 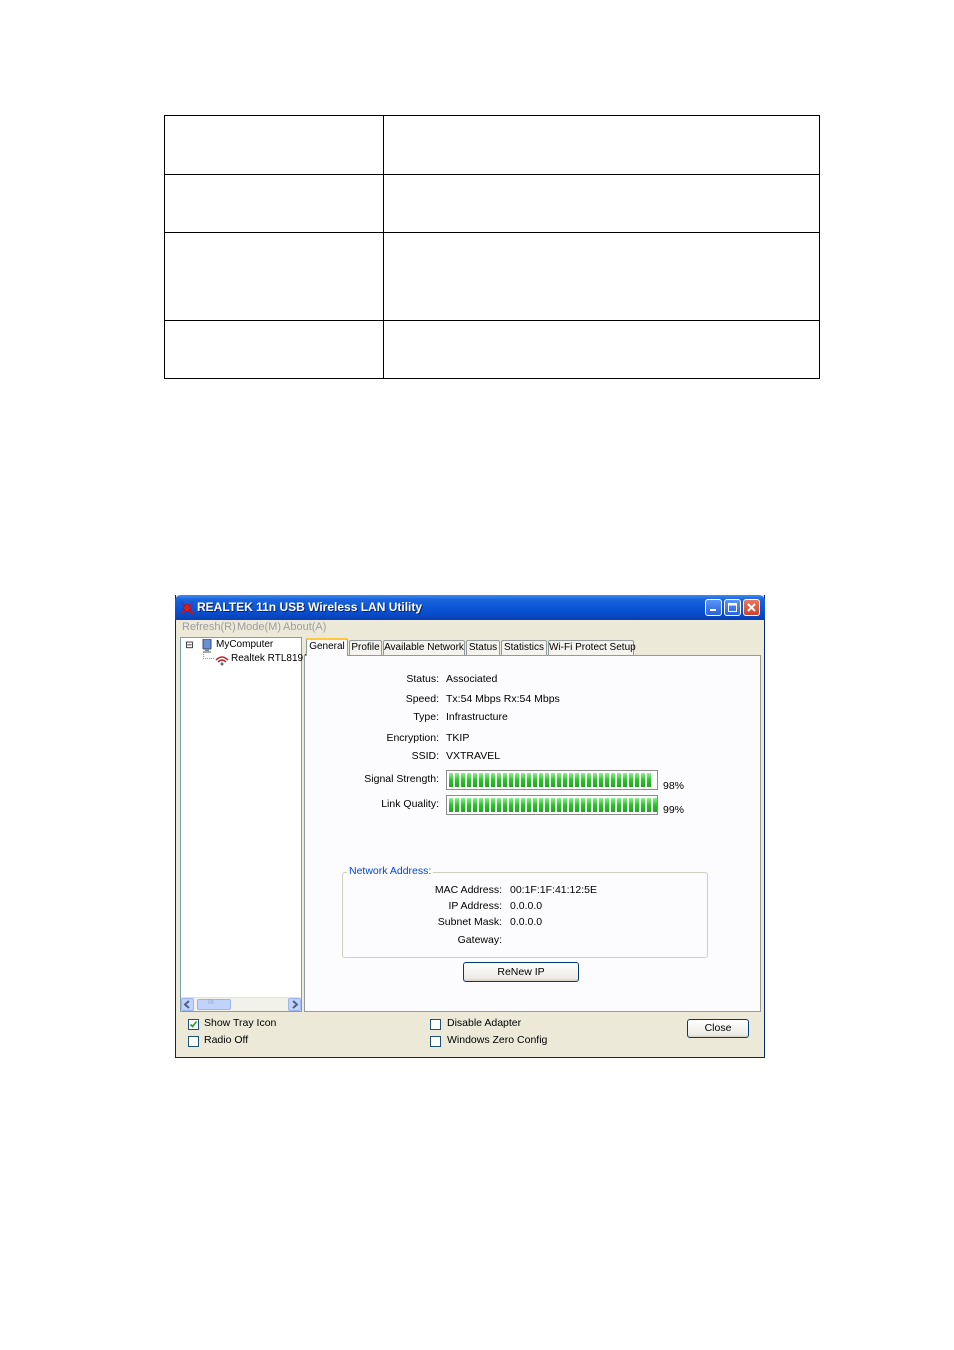 What do you see at coordinates (526, 922) in the screenshot?
I see `subnet-mask-value: 0.0.0.0` at bounding box center [526, 922].